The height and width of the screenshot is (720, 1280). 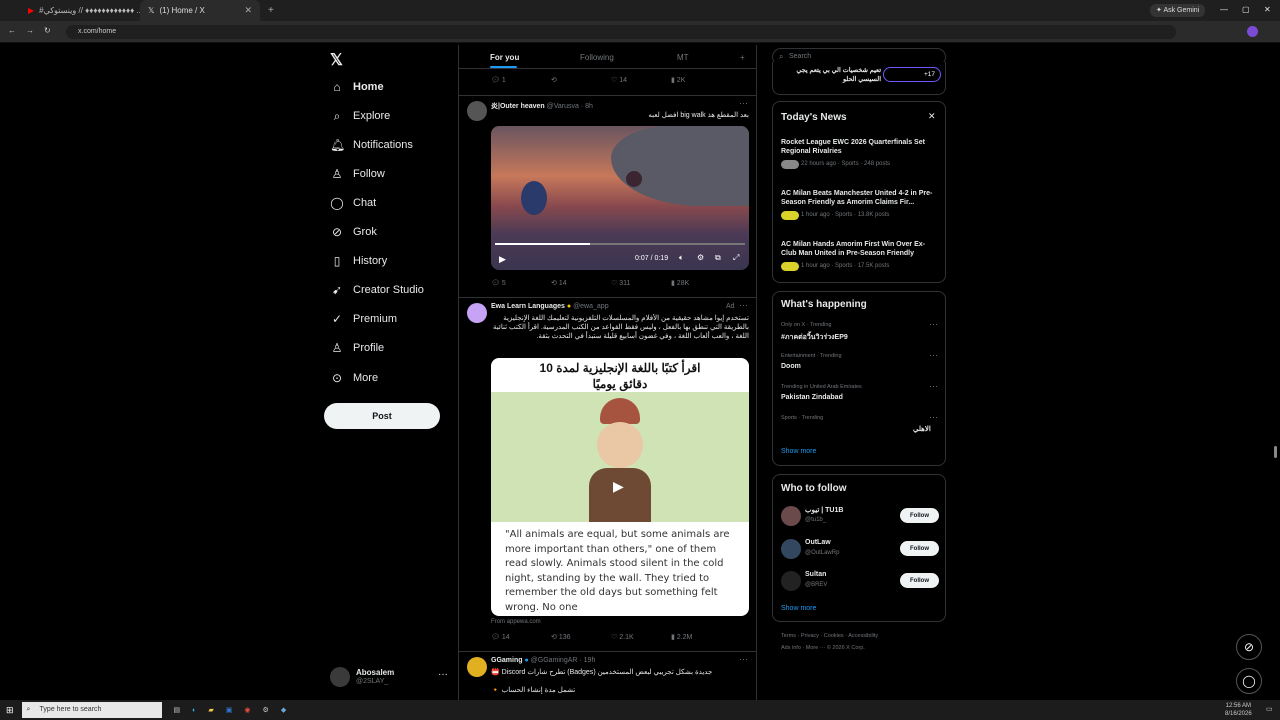 What do you see at coordinates (597, 57) in the screenshot?
I see `tab-following: Following` at bounding box center [597, 57].